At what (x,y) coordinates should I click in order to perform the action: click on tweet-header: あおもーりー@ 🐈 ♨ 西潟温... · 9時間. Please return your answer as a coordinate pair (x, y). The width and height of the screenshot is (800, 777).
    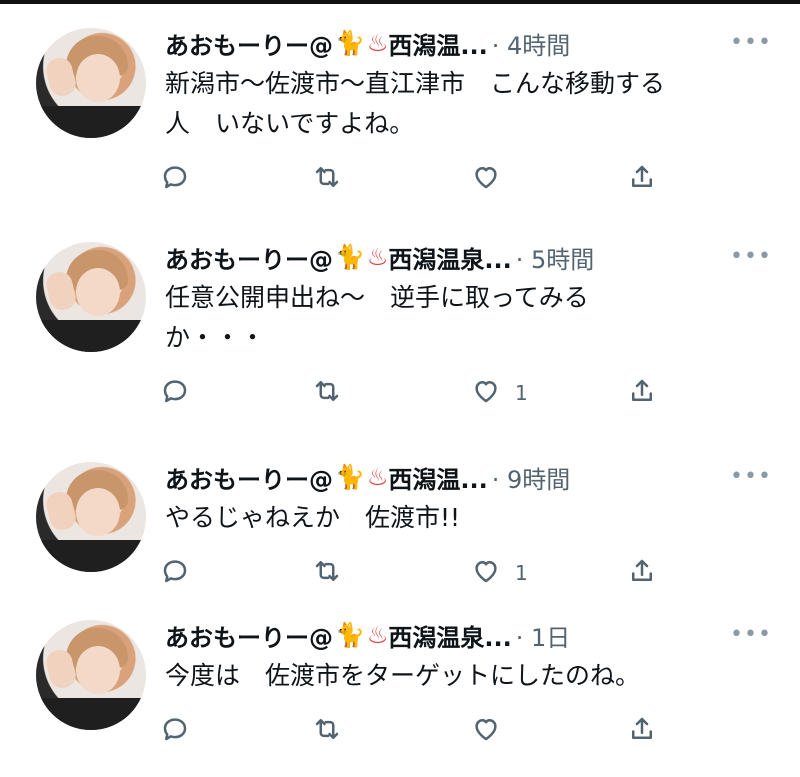
    Looking at the image, I should click on (367, 477).